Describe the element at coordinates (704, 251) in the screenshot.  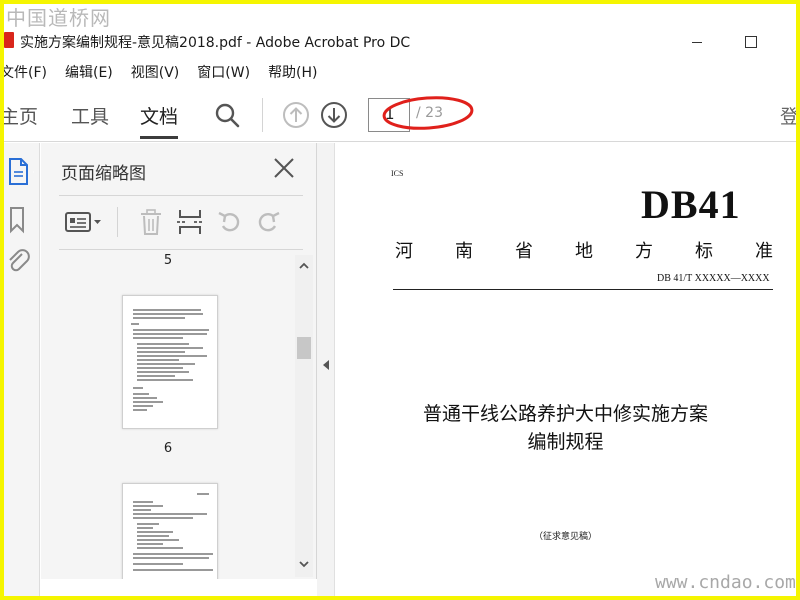
I see `doc-province-char: 标` at that location.